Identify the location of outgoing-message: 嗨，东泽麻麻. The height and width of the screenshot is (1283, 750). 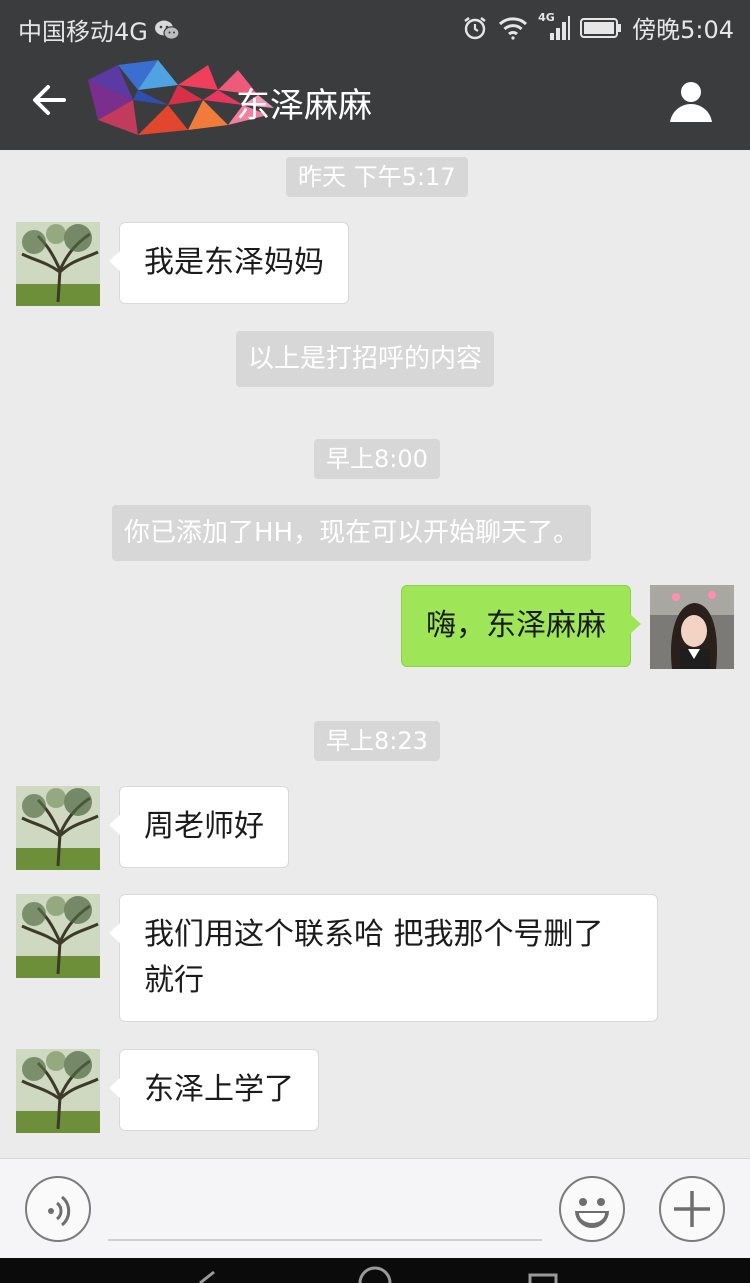
(521, 626).